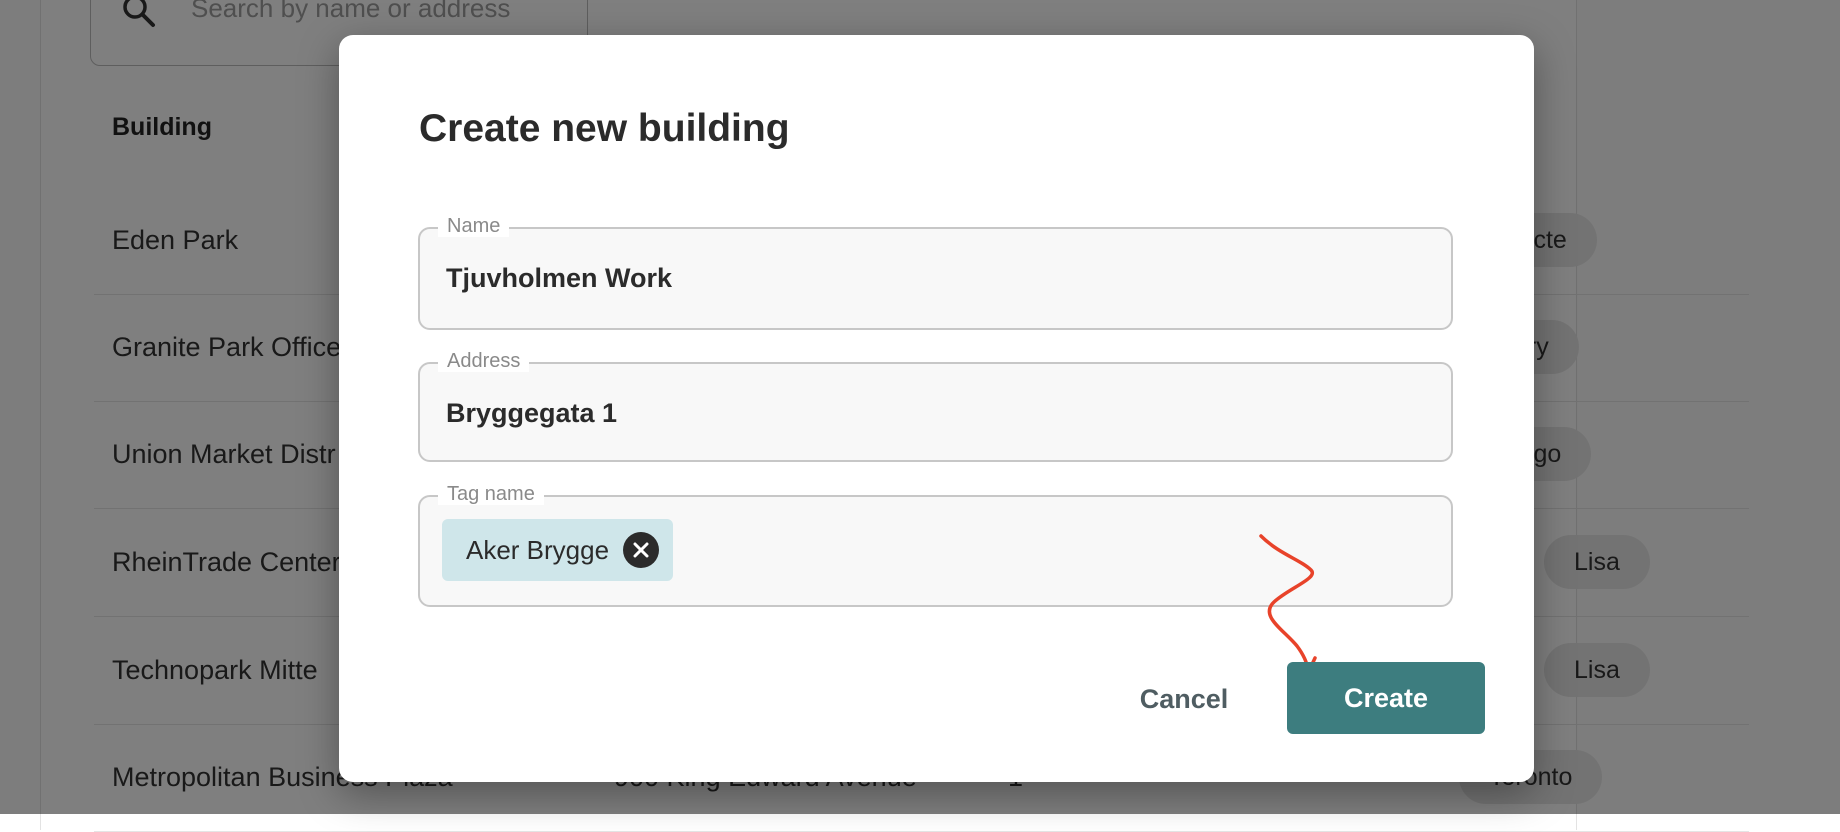 Image resolution: width=1840 pixels, height=832 pixels. I want to click on close-circle-icon, so click(641, 550).